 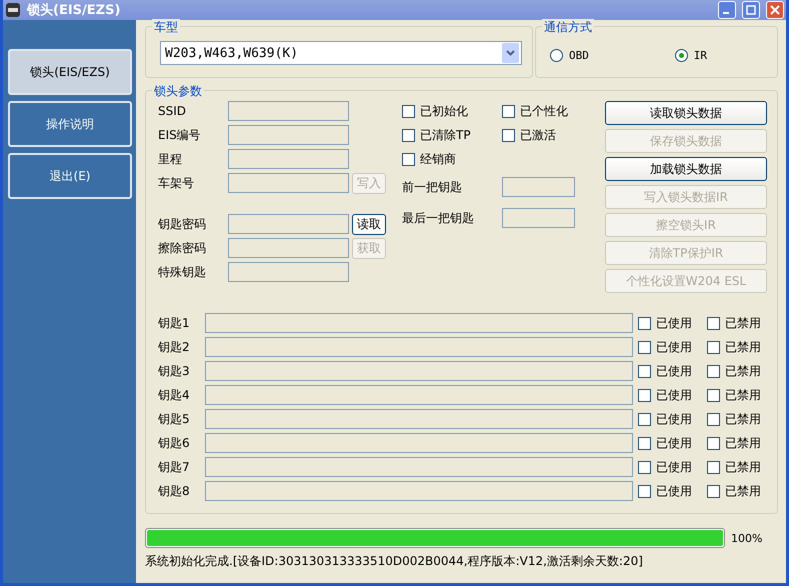 I want to click on checkbox: 已清除TP, so click(x=452, y=135).